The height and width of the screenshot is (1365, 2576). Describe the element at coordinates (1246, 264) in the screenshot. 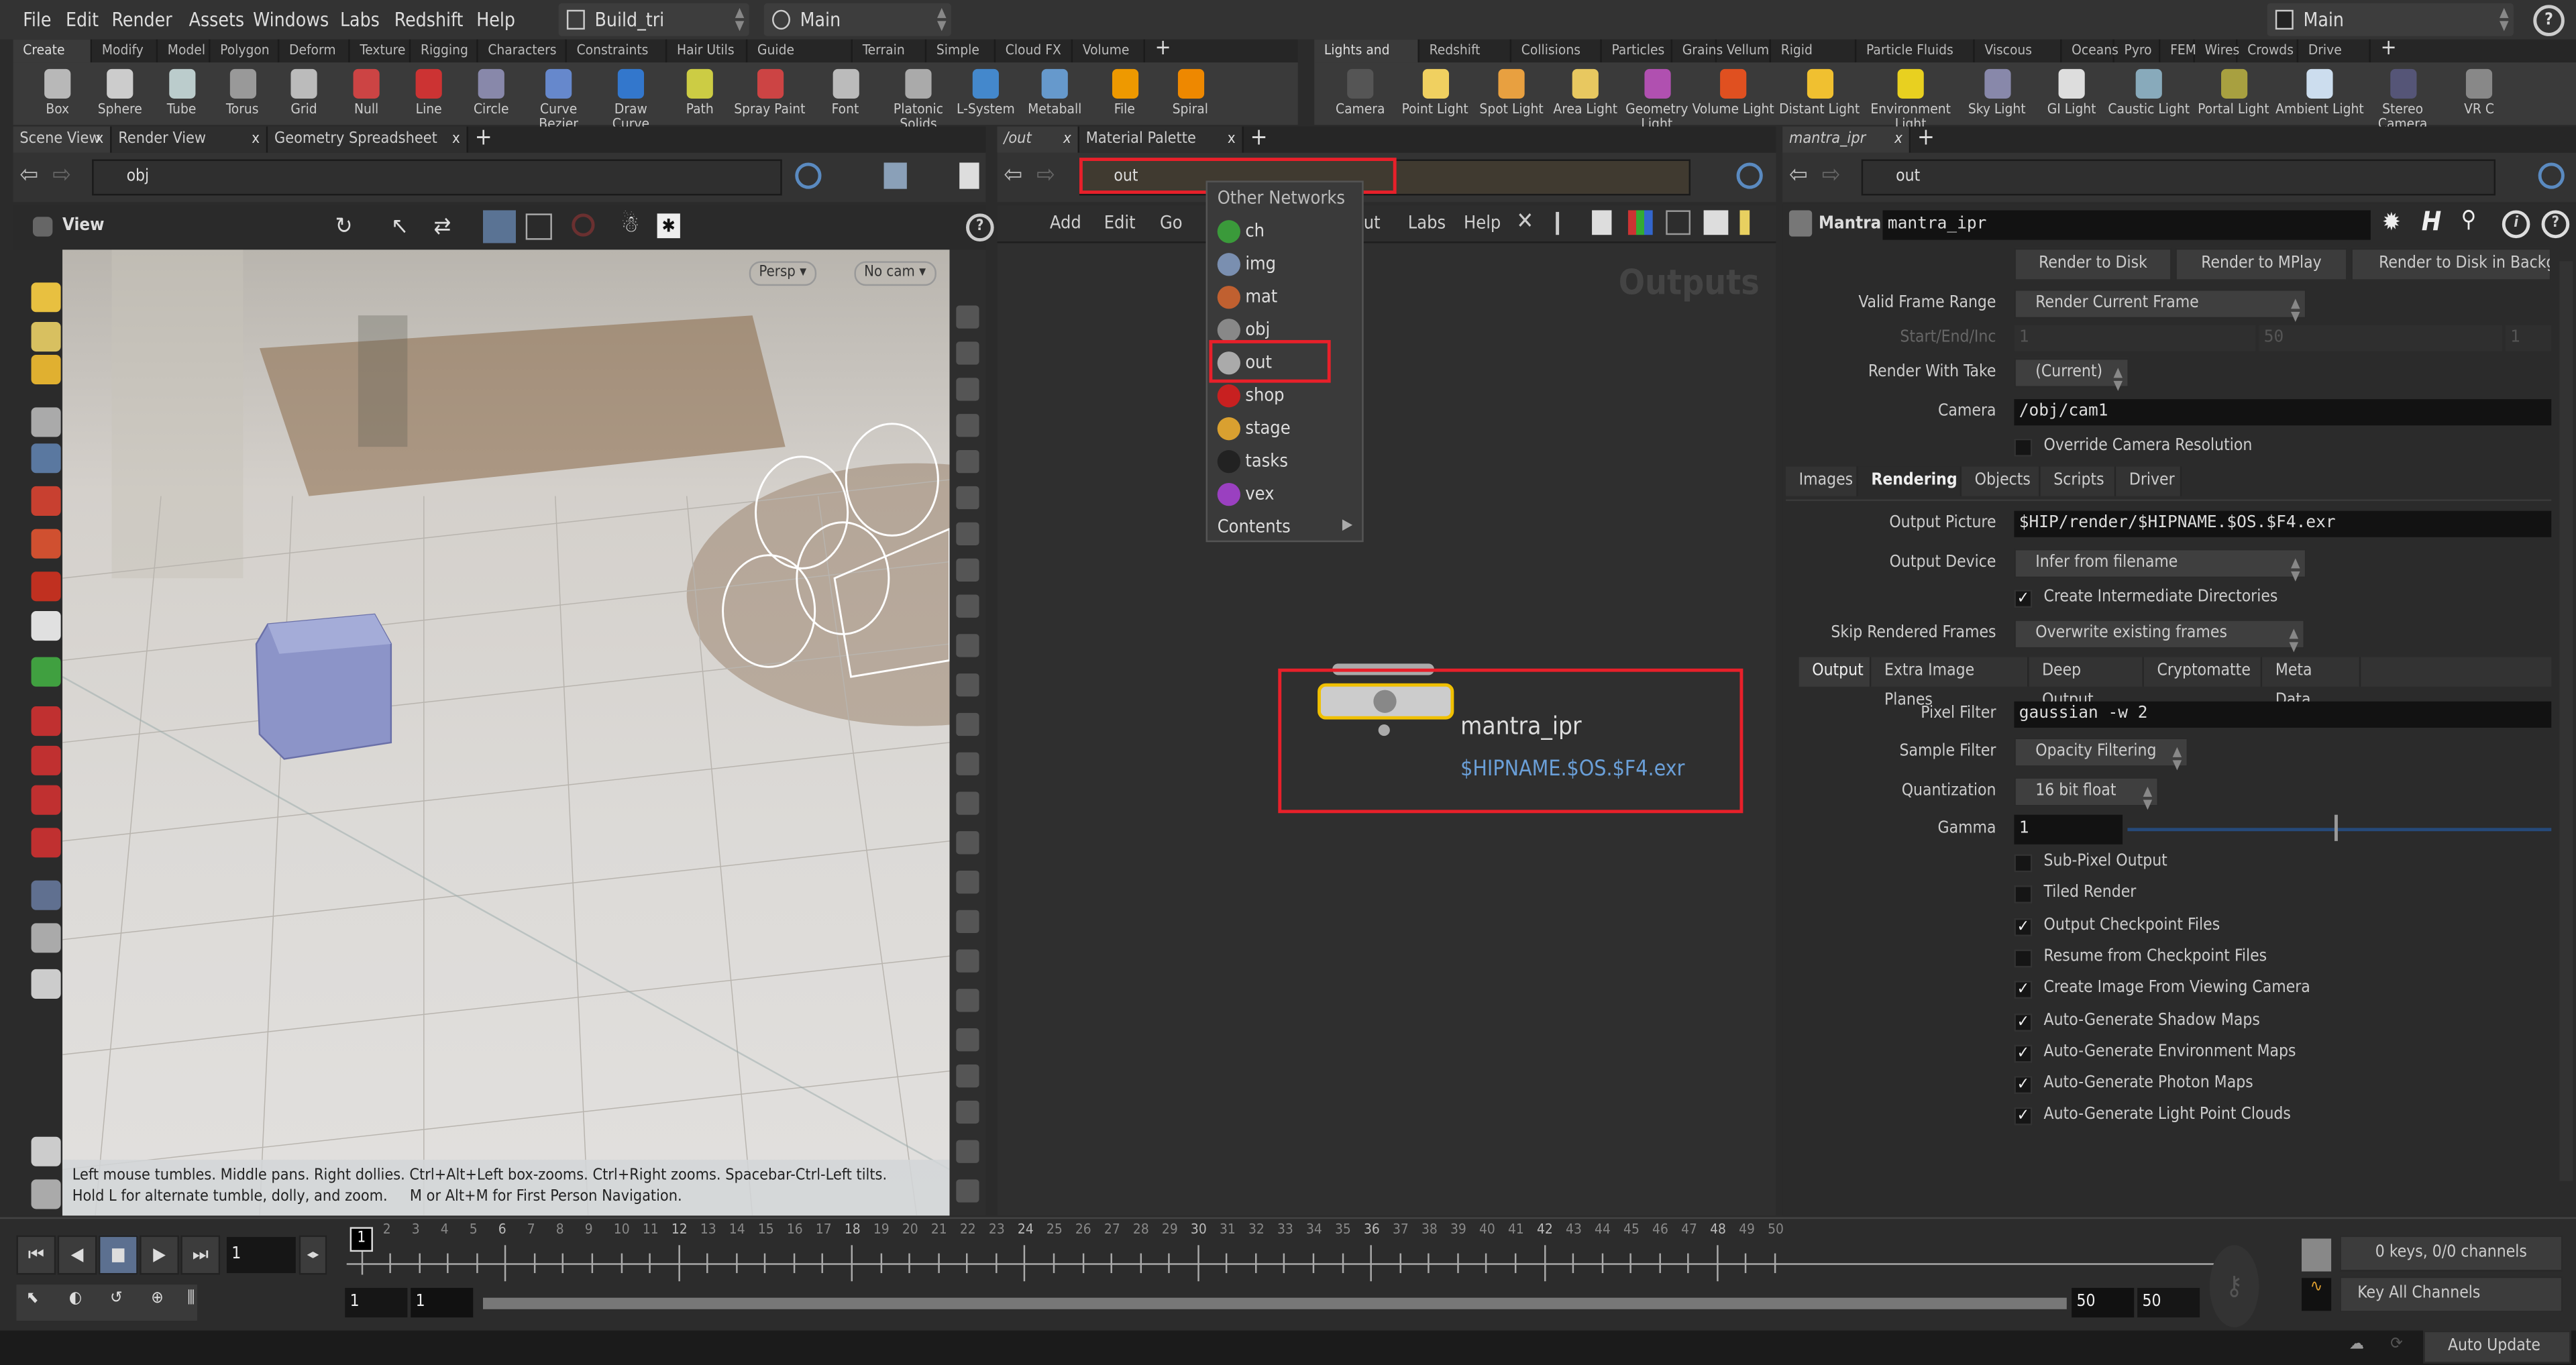

I see `menu-item-img: img` at that location.